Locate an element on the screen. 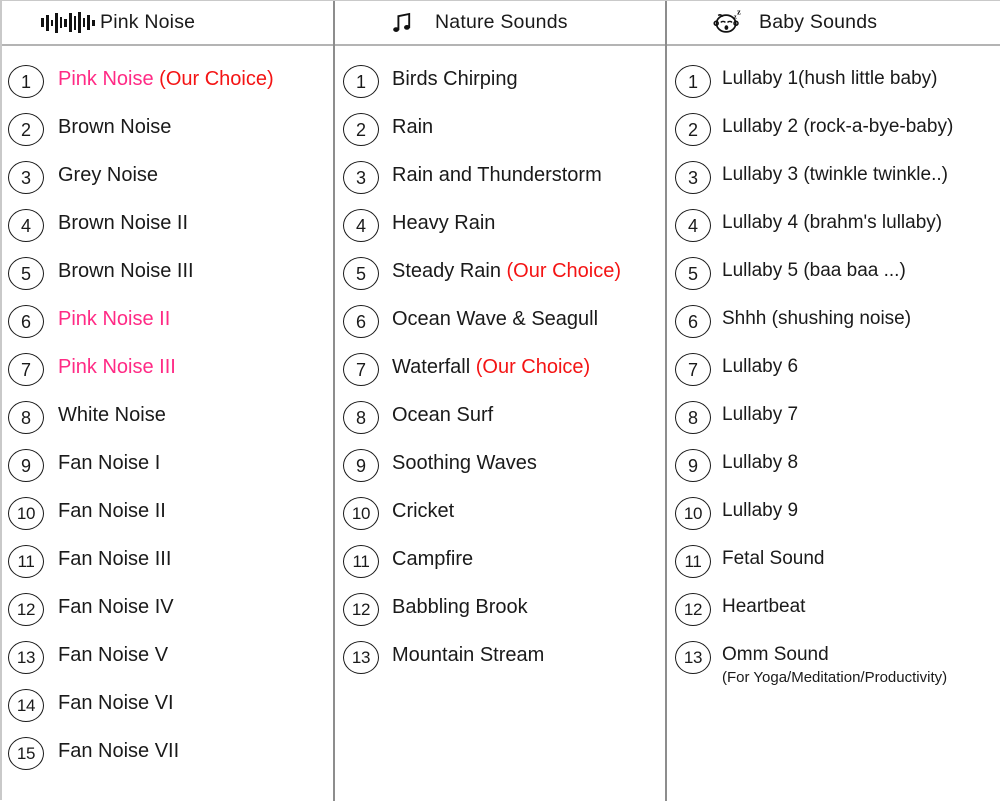 The image size is (1000, 801). list-item: 14 Fan Noise VI is located at coordinates (170, 711).